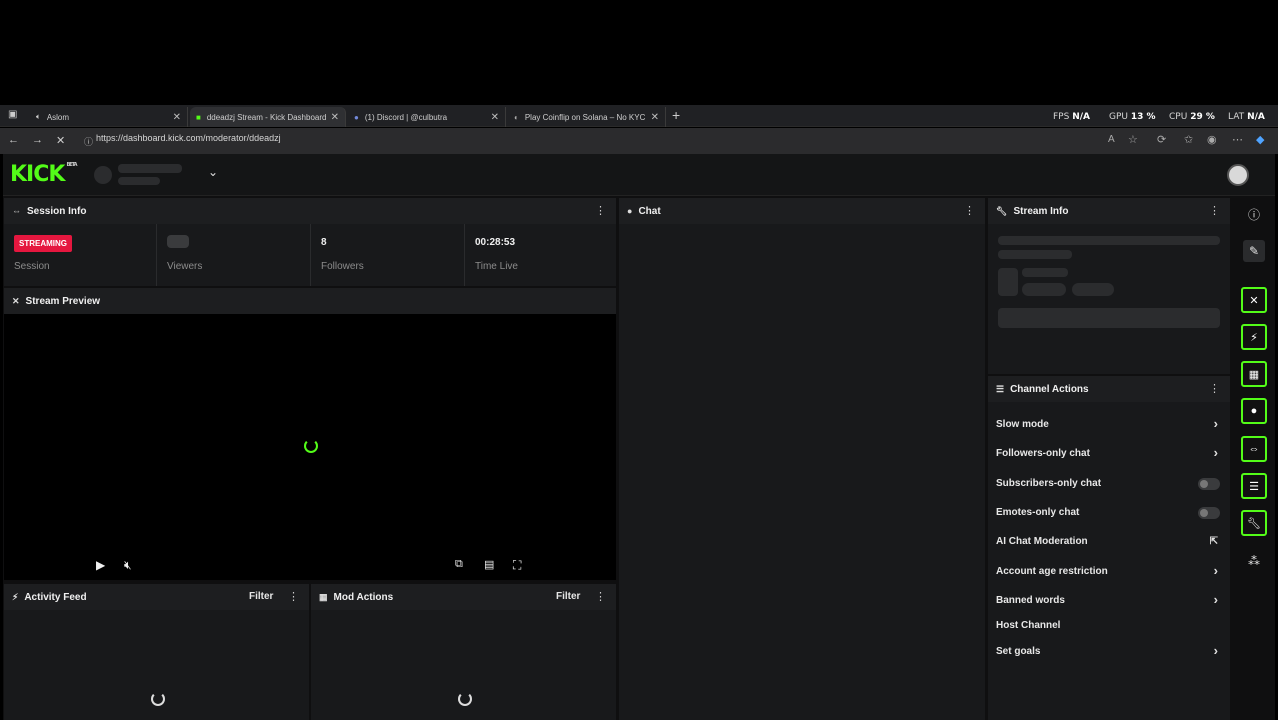 The height and width of the screenshot is (720, 1278). I want to click on browser-tab-active: ■ ddeadzj Stream - Kick Dashboard ✕, so click(268, 117).